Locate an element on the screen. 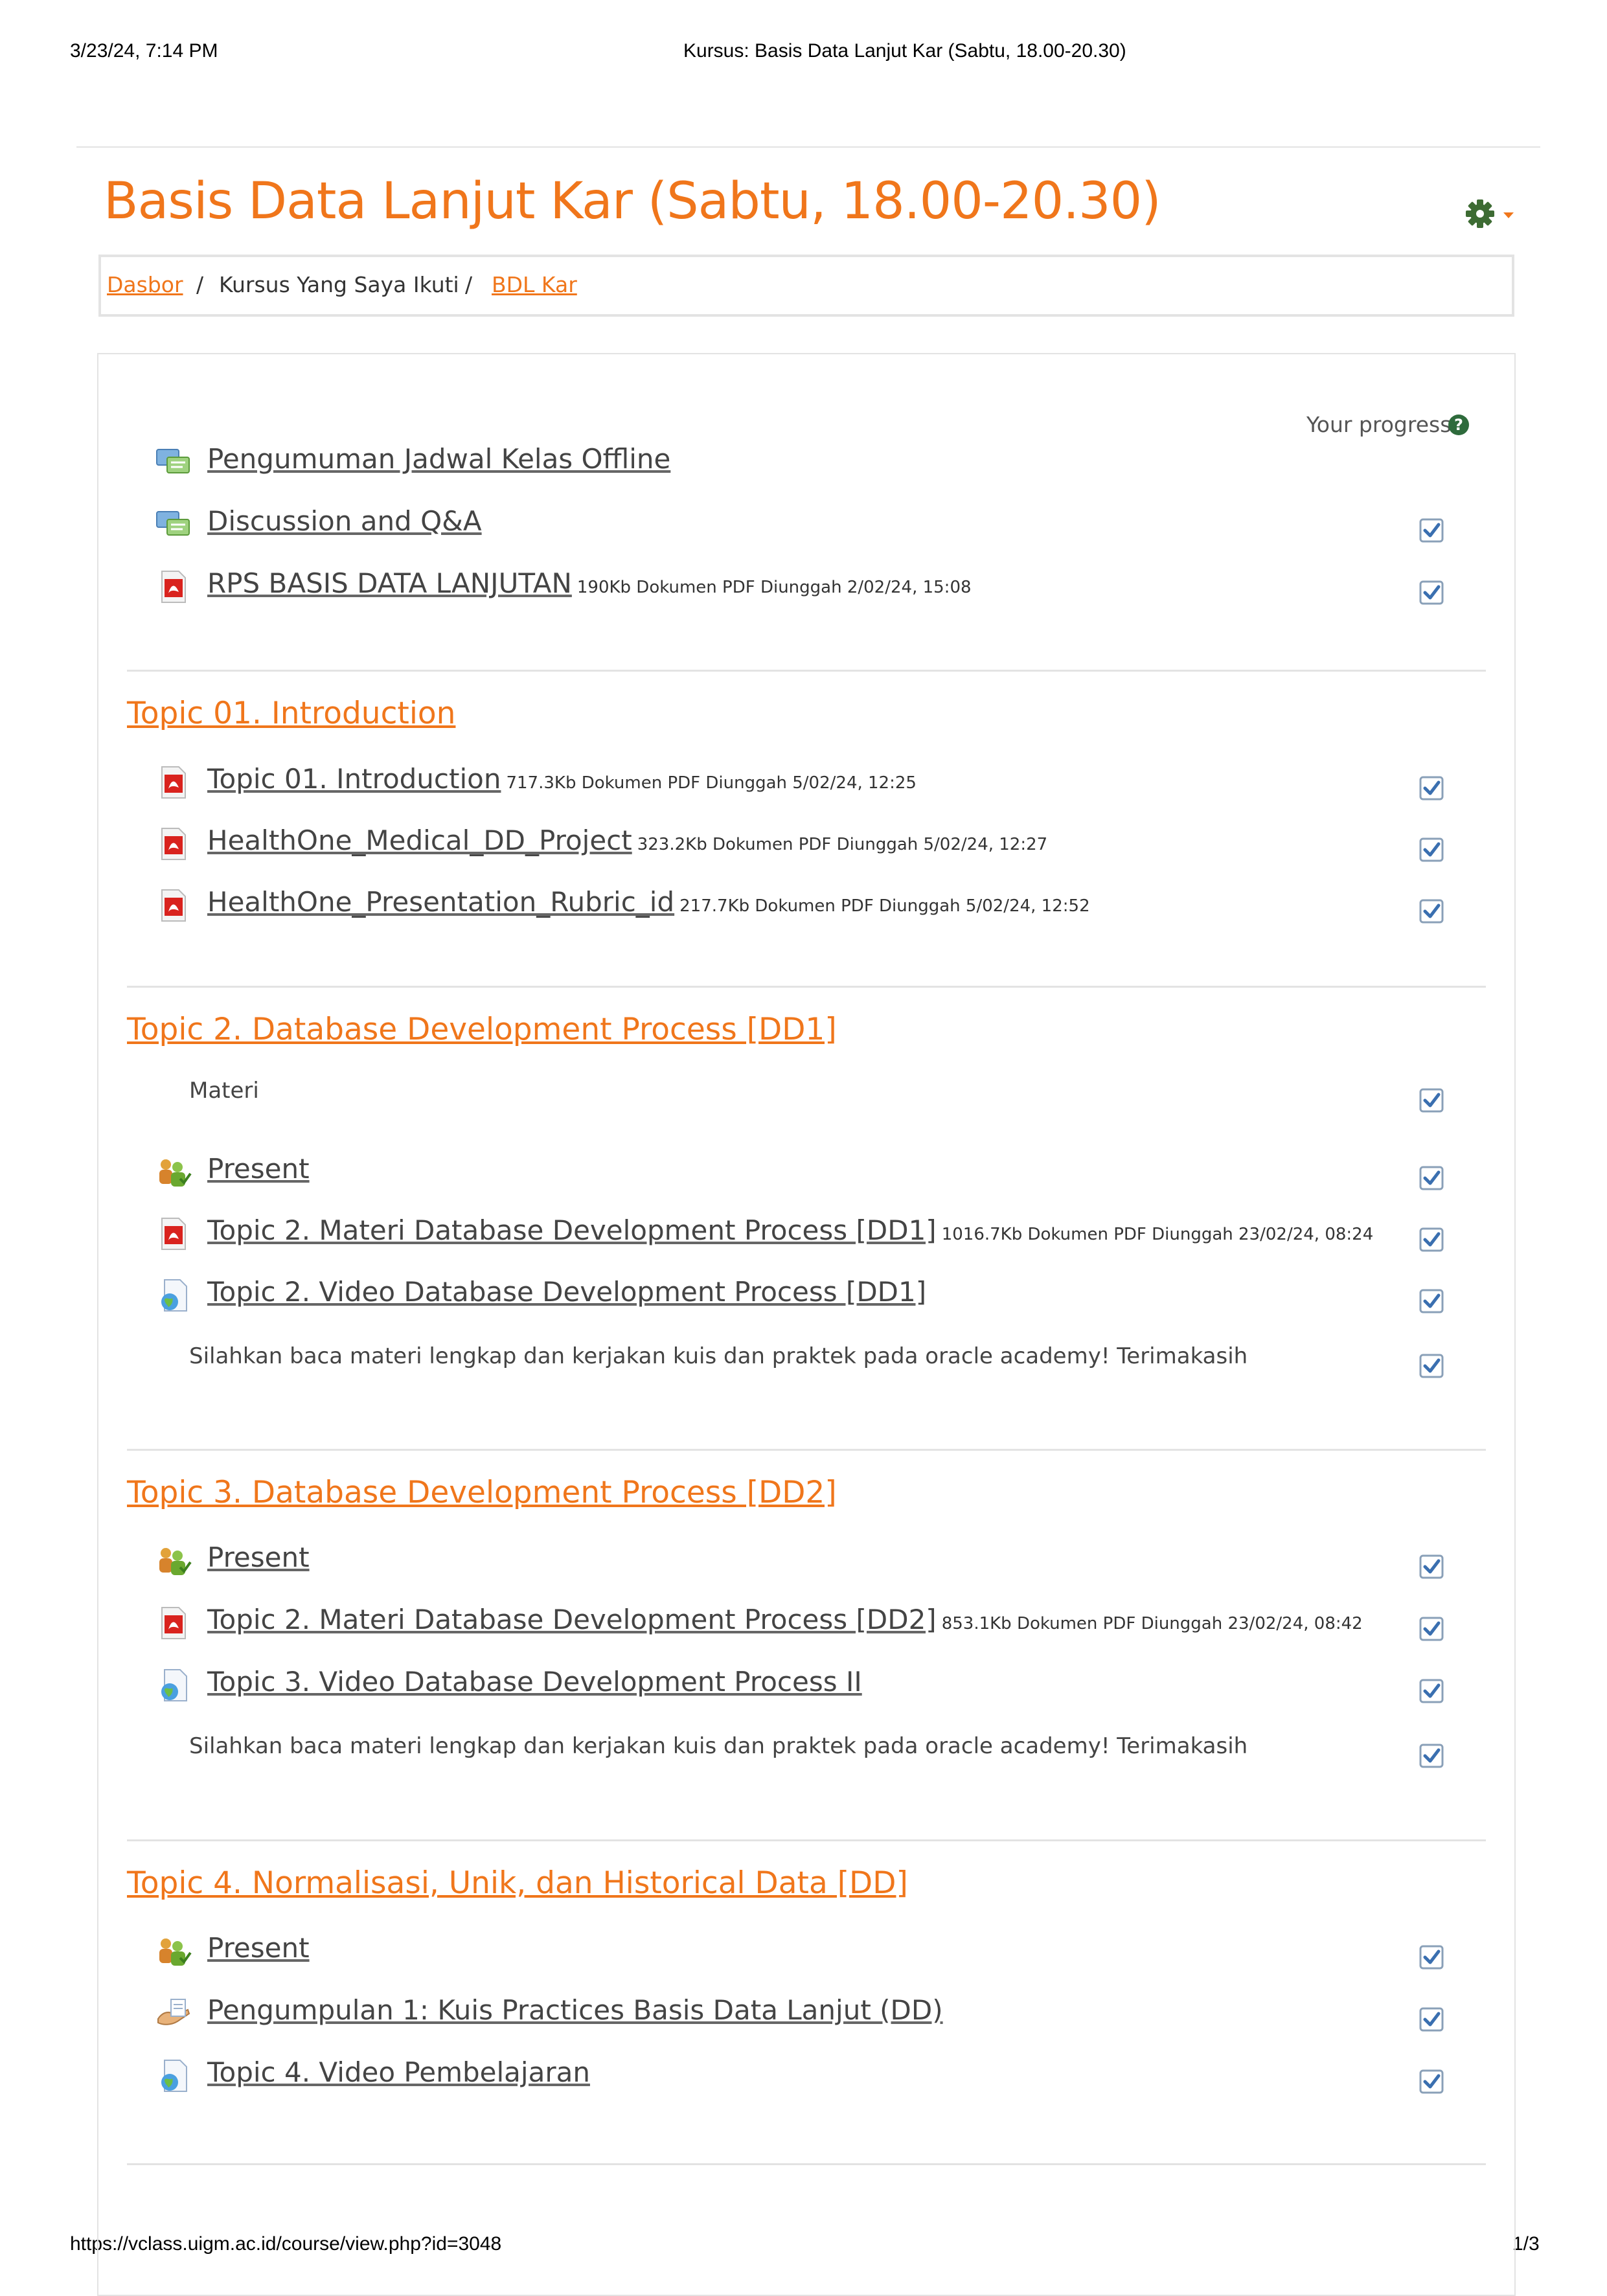  activity-link: Topic 4. Video Pembelajaran is located at coordinates (398, 2072).